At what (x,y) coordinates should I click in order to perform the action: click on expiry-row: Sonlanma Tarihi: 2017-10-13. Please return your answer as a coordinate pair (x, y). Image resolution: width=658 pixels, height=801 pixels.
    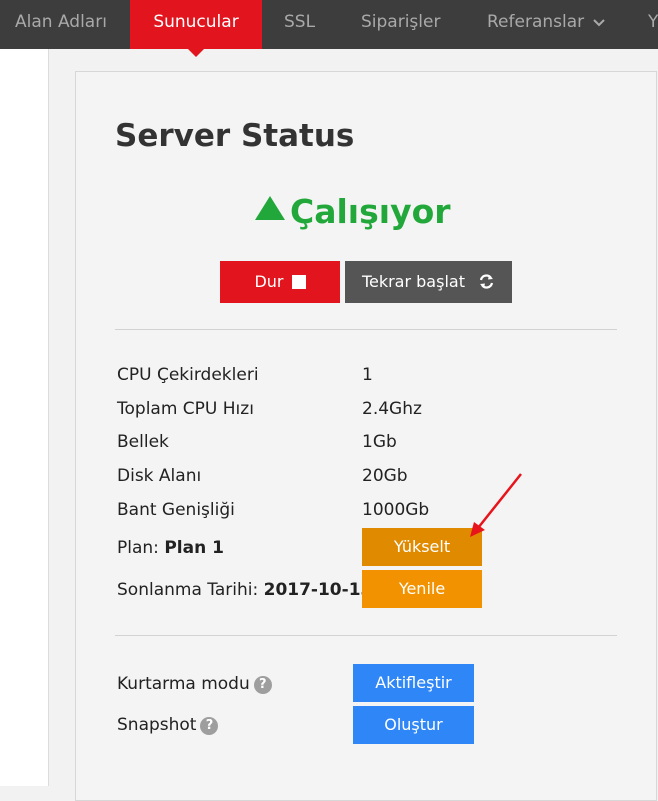
    Looking at the image, I should click on (244, 590).